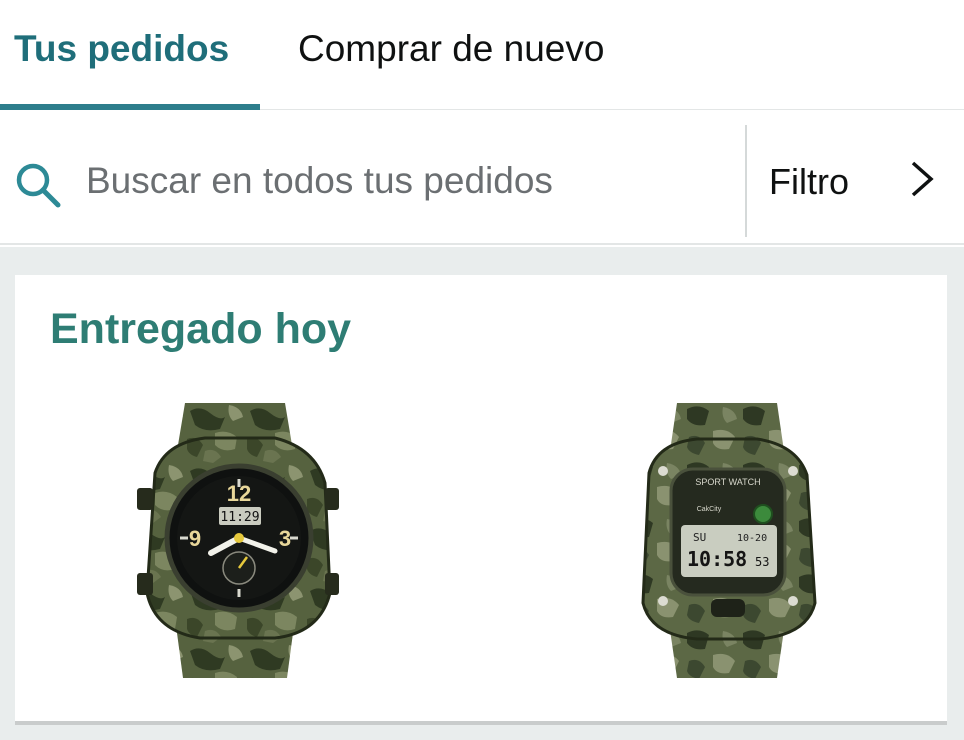  I want to click on digital-time-readout: 11:29, so click(239, 517).